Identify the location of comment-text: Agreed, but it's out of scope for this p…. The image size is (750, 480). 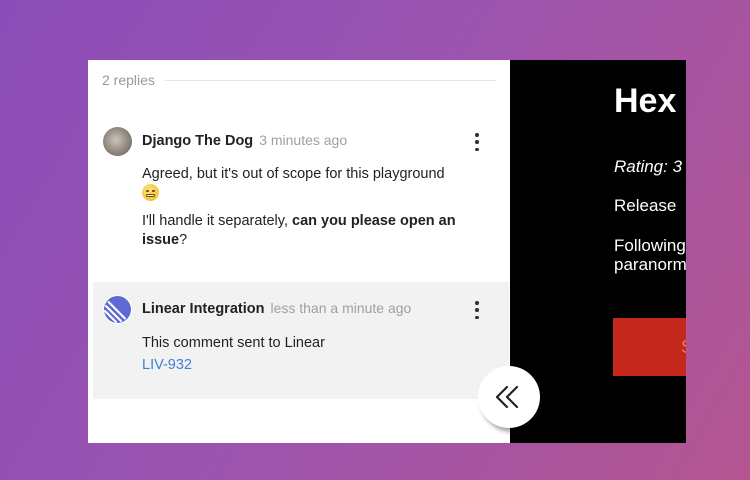
(318, 184).